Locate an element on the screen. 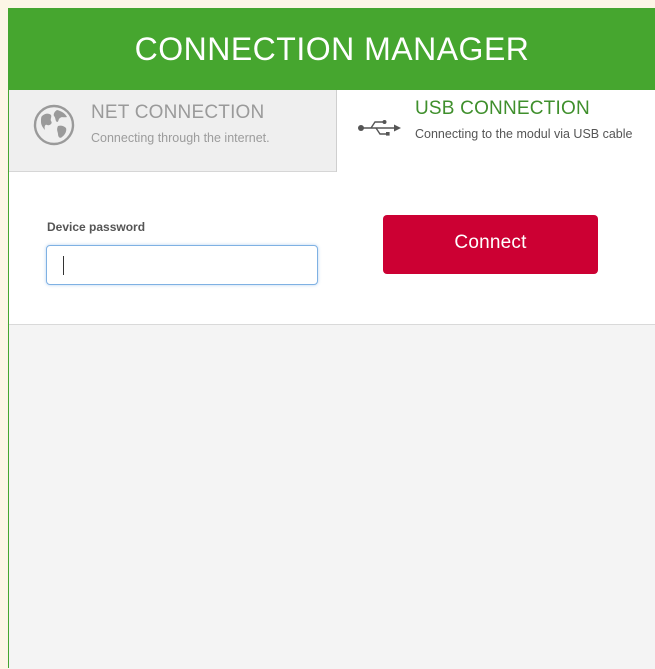 The width and height of the screenshot is (655, 669). globe-icon is located at coordinates (54, 126).